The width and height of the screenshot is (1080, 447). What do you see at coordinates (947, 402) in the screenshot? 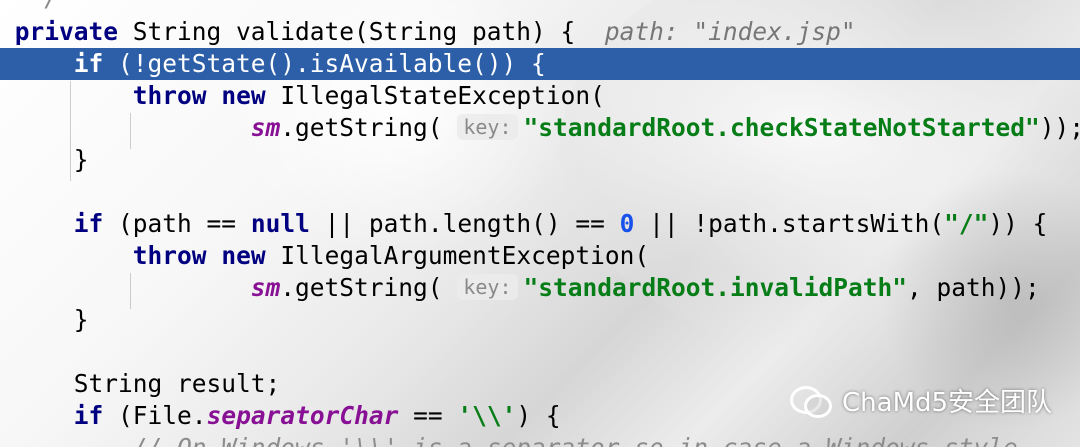
I see `watermark-text: ChaMd5安全团队` at bounding box center [947, 402].